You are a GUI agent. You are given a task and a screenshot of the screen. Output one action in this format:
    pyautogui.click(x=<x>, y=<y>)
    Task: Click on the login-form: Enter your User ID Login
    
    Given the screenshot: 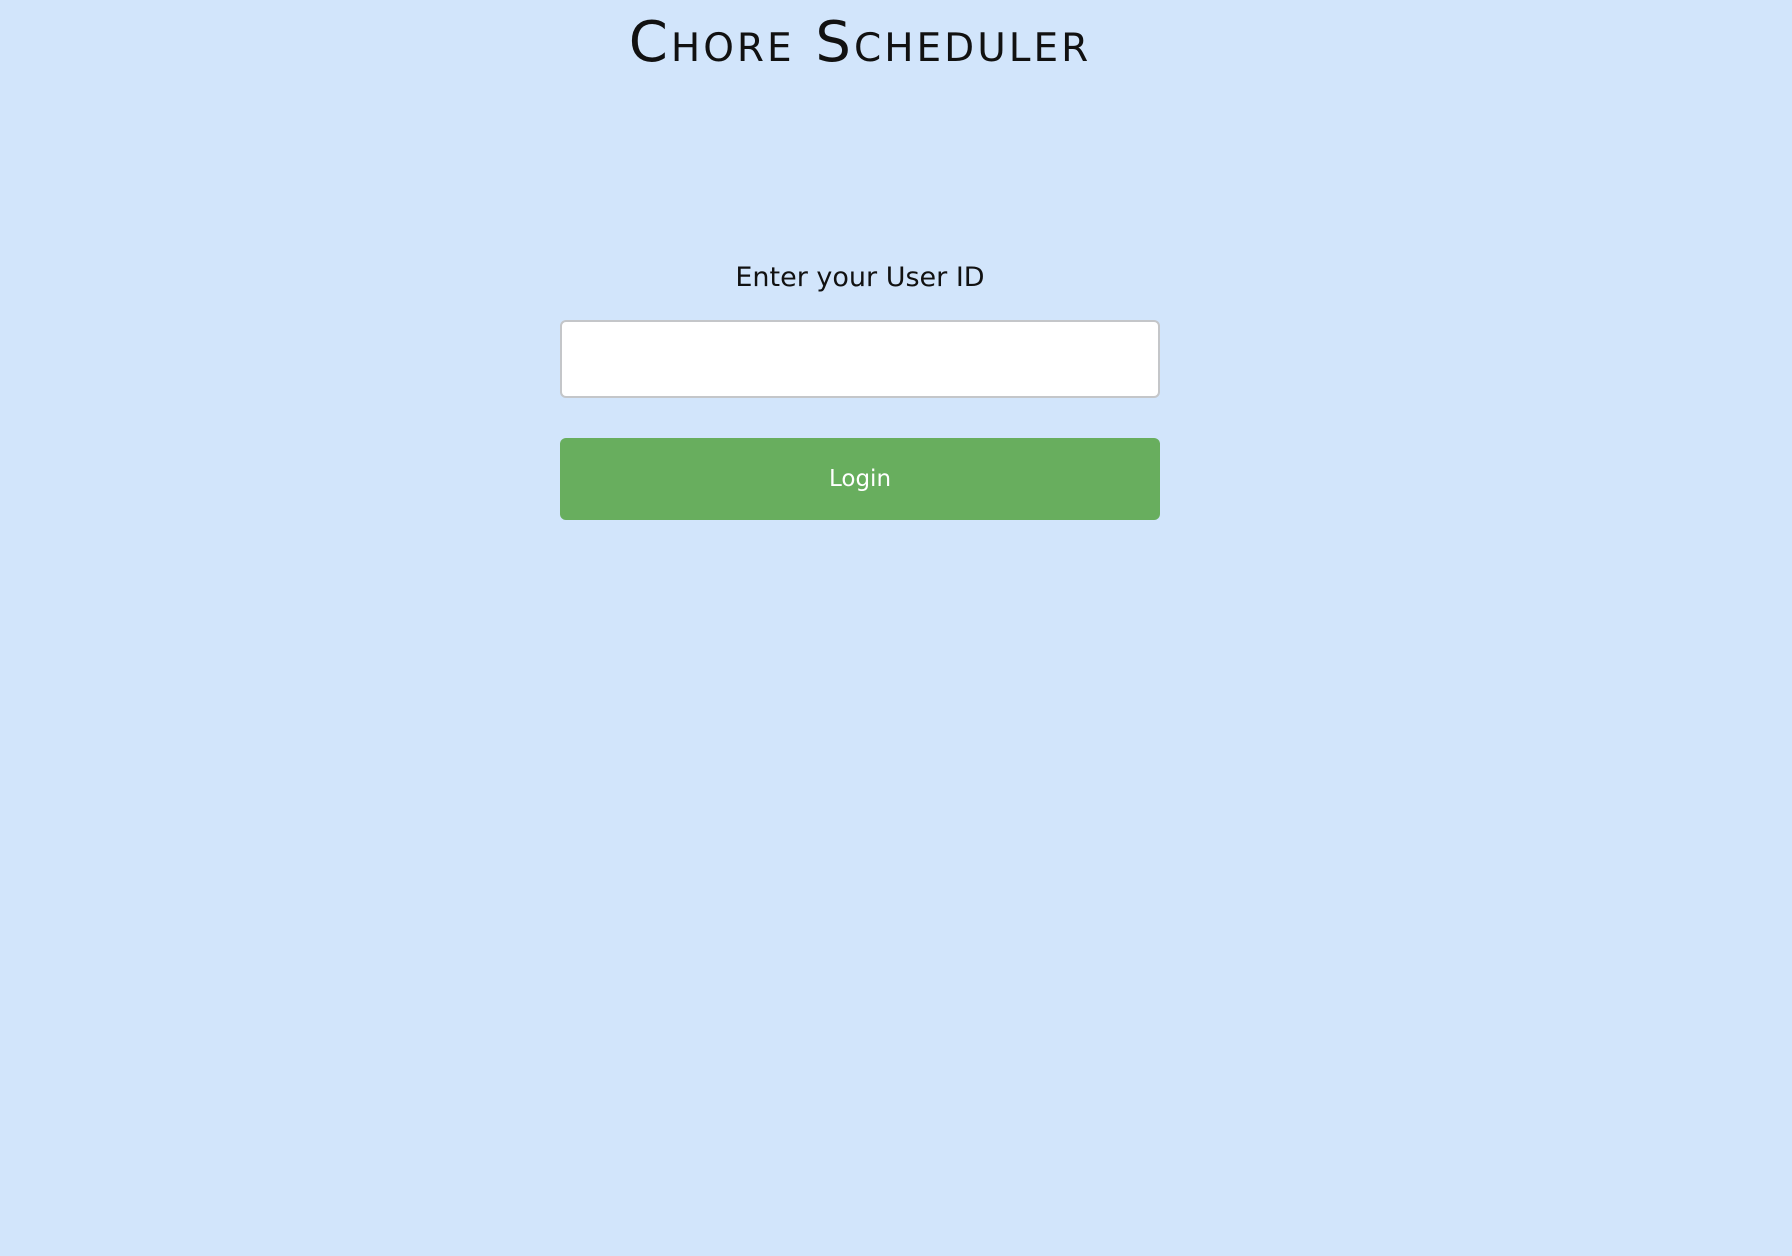 What is the action you would take?
    pyautogui.click(x=860, y=389)
    